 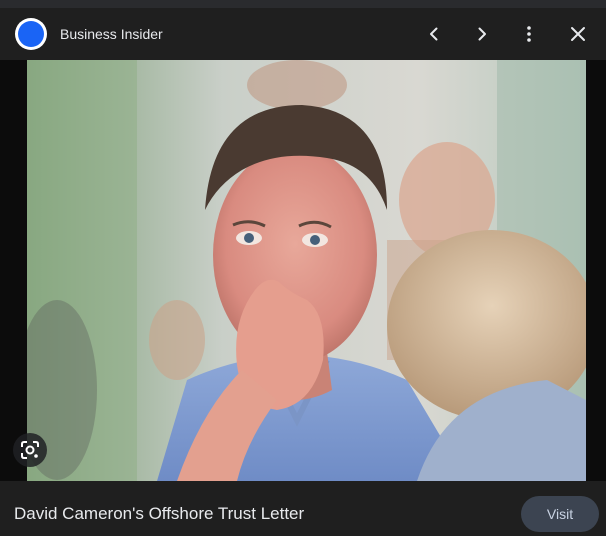 What do you see at coordinates (560, 514) in the screenshot?
I see `visit-button: Visit` at bounding box center [560, 514].